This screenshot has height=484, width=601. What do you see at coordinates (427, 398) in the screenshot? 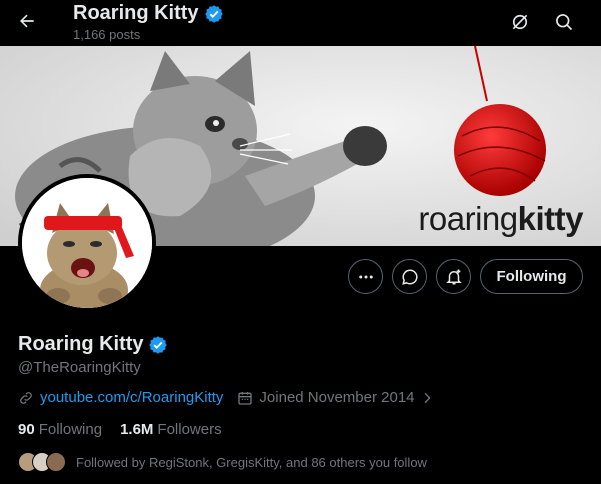
I see `chevron-right-icon` at bounding box center [427, 398].